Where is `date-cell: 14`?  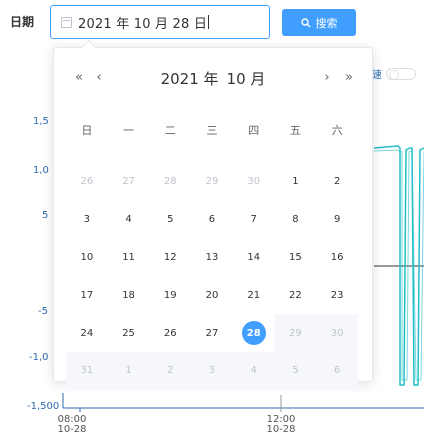
date-cell: 14 is located at coordinates (254, 258).